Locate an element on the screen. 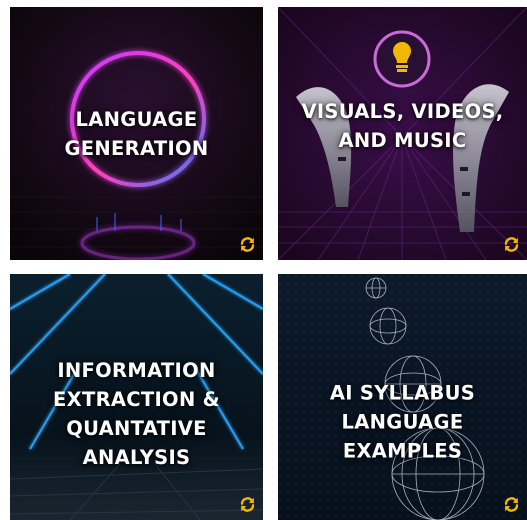 The width and height of the screenshot is (527, 520). card-title-line: EXTRACTION & is located at coordinates (136, 400).